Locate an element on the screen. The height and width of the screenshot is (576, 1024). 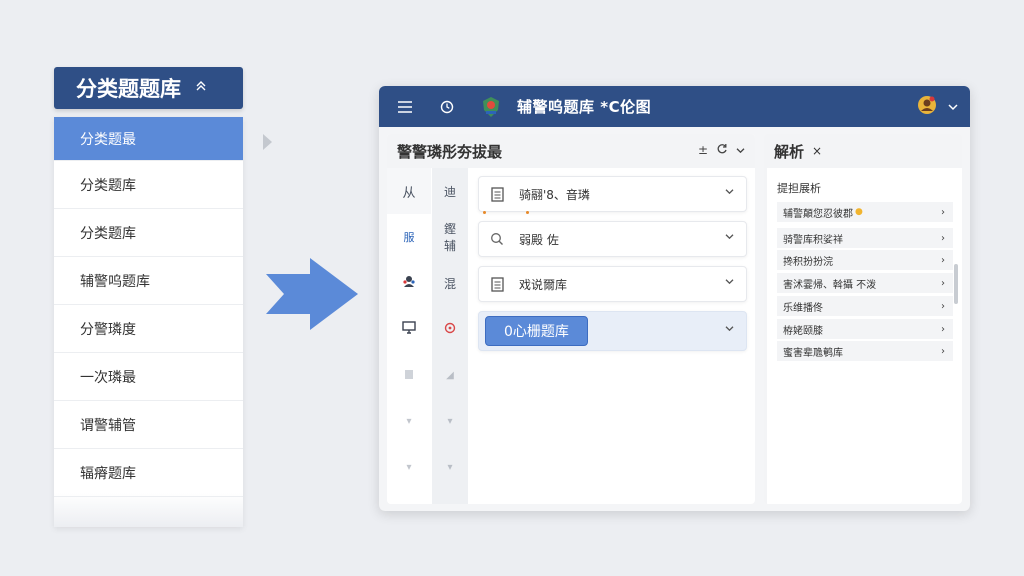
secondary-rail: 迪 鏗 辅 混 ◢ ▾ ▾ is located at coordinates (450, 336).